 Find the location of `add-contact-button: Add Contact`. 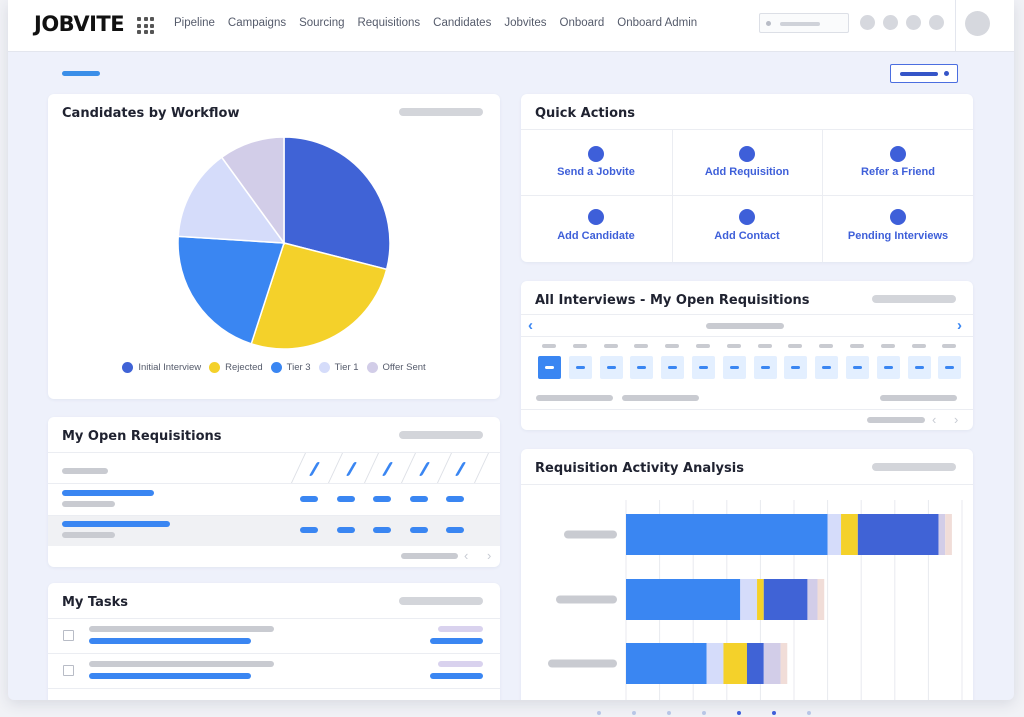

add-contact-button: Add Contact is located at coordinates (747, 228).